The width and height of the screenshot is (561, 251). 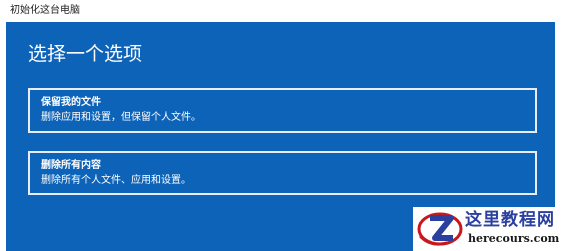 What do you see at coordinates (71, 165) in the screenshot?
I see `option-title: 删除所有内容` at bounding box center [71, 165].